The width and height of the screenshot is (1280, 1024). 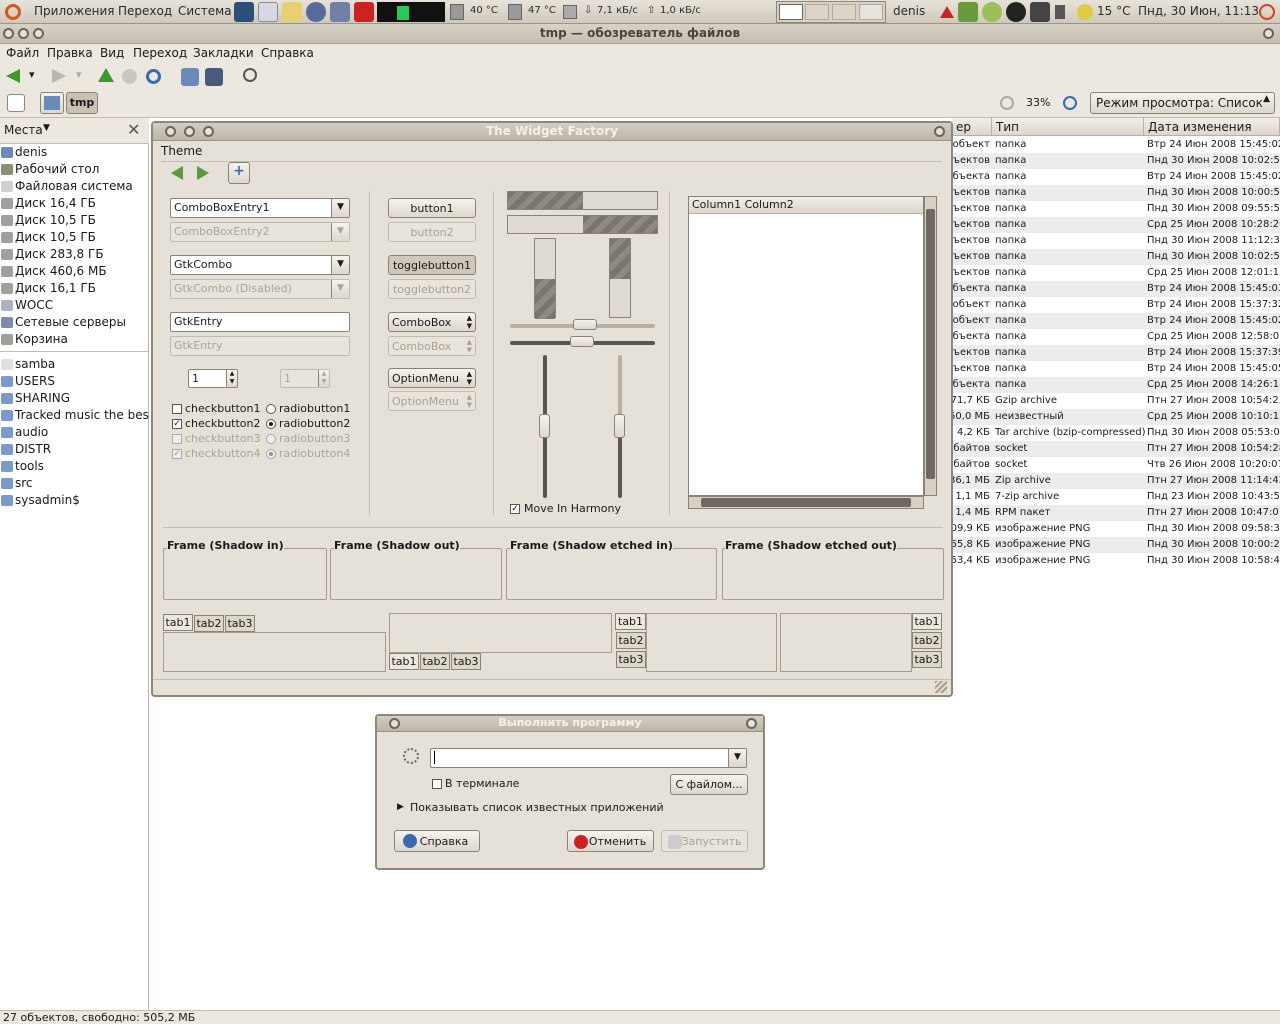 I want to click on run-in-terminal-checkbox, so click(x=437, y=784).